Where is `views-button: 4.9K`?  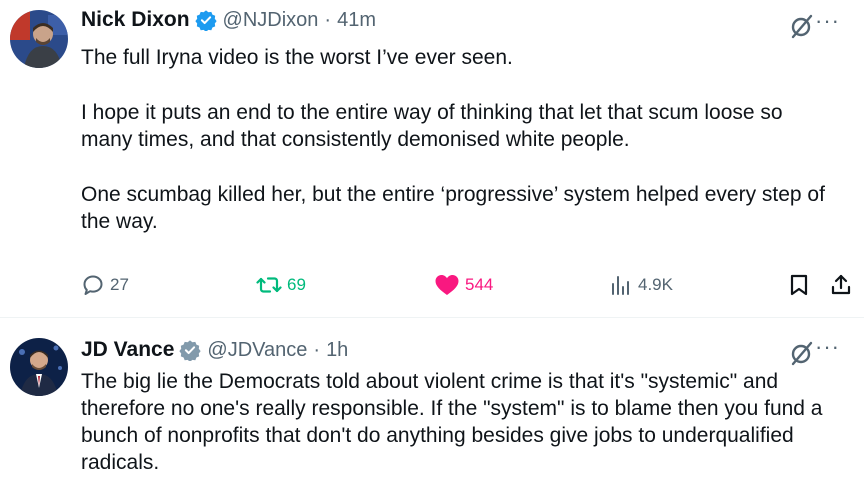
views-button: 4.9K is located at coordinates (641, 285).